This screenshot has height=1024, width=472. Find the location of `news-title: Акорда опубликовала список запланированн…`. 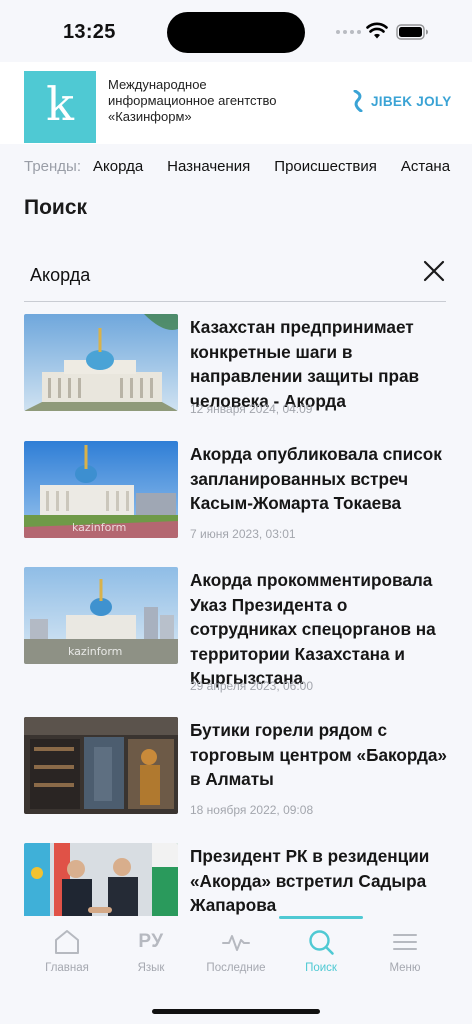

news-title: Акорда опубликовала список запланированн… is located at coordinates (322, 479).